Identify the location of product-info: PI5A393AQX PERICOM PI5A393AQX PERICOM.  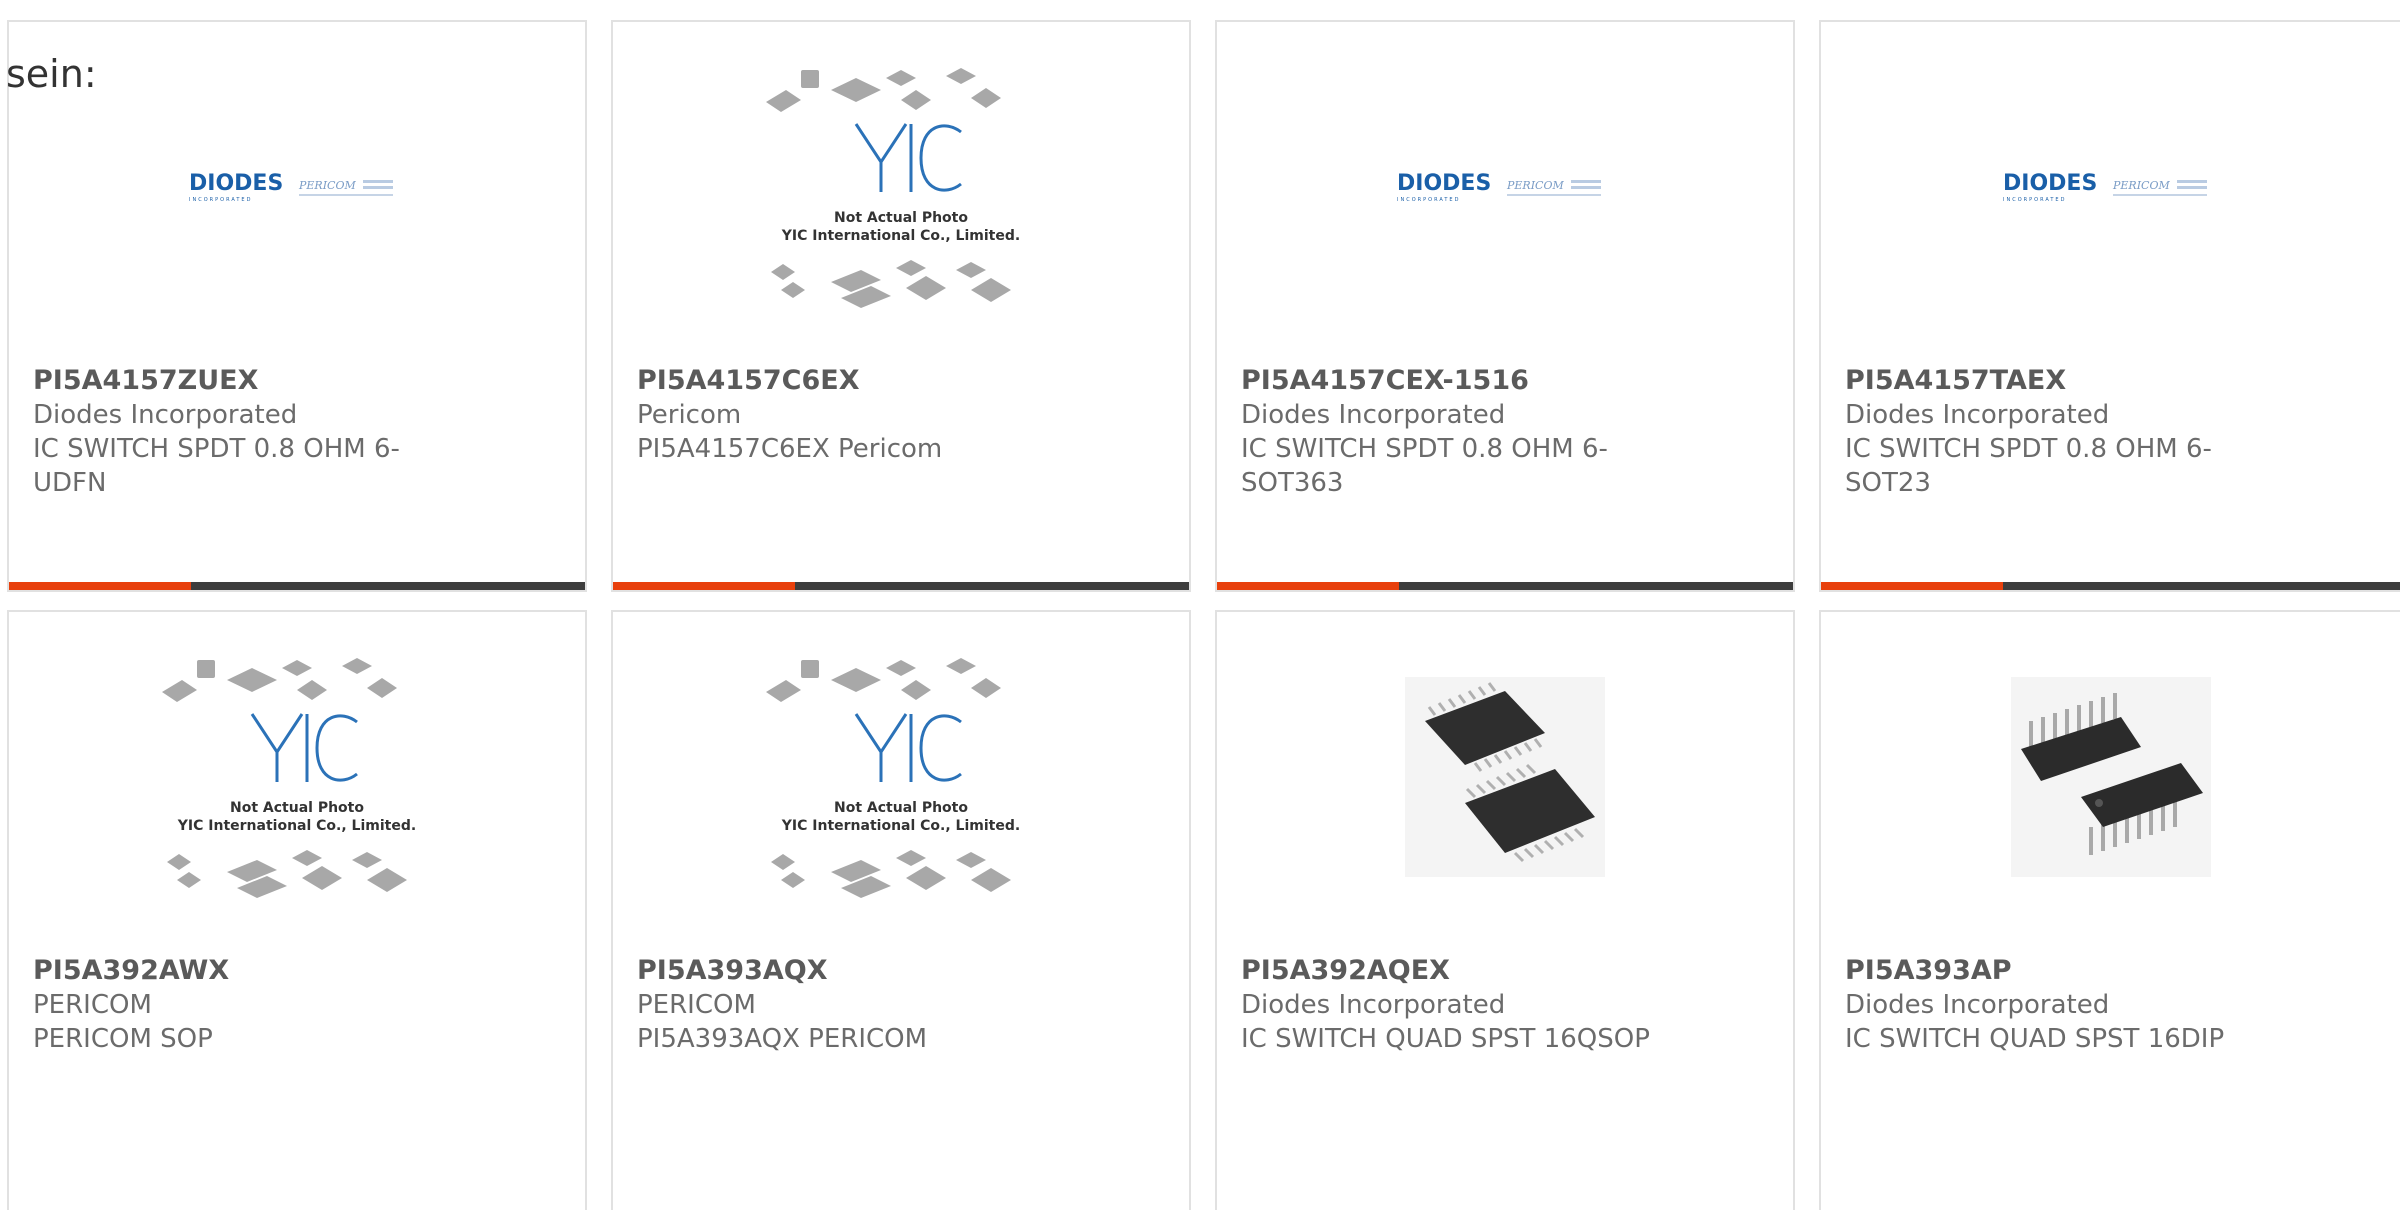
(847, 1005).